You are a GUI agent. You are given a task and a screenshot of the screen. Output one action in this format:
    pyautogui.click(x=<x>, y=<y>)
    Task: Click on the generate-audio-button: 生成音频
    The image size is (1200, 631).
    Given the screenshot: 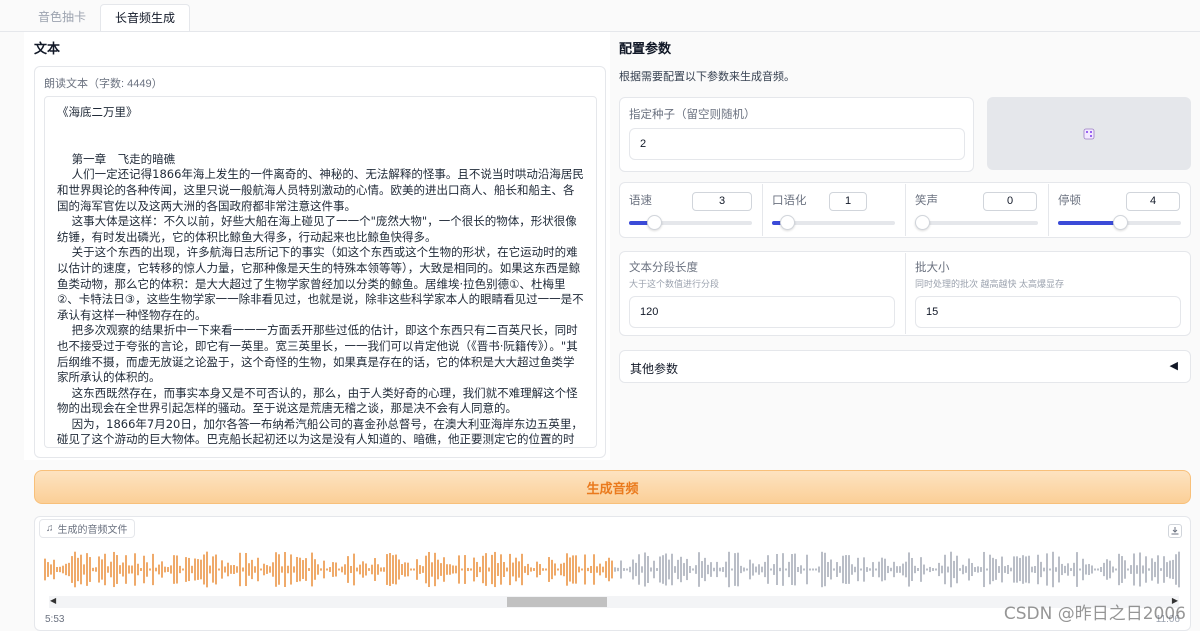 What is the action you would take?
    pyautogui.click(x=612, y=487)
    